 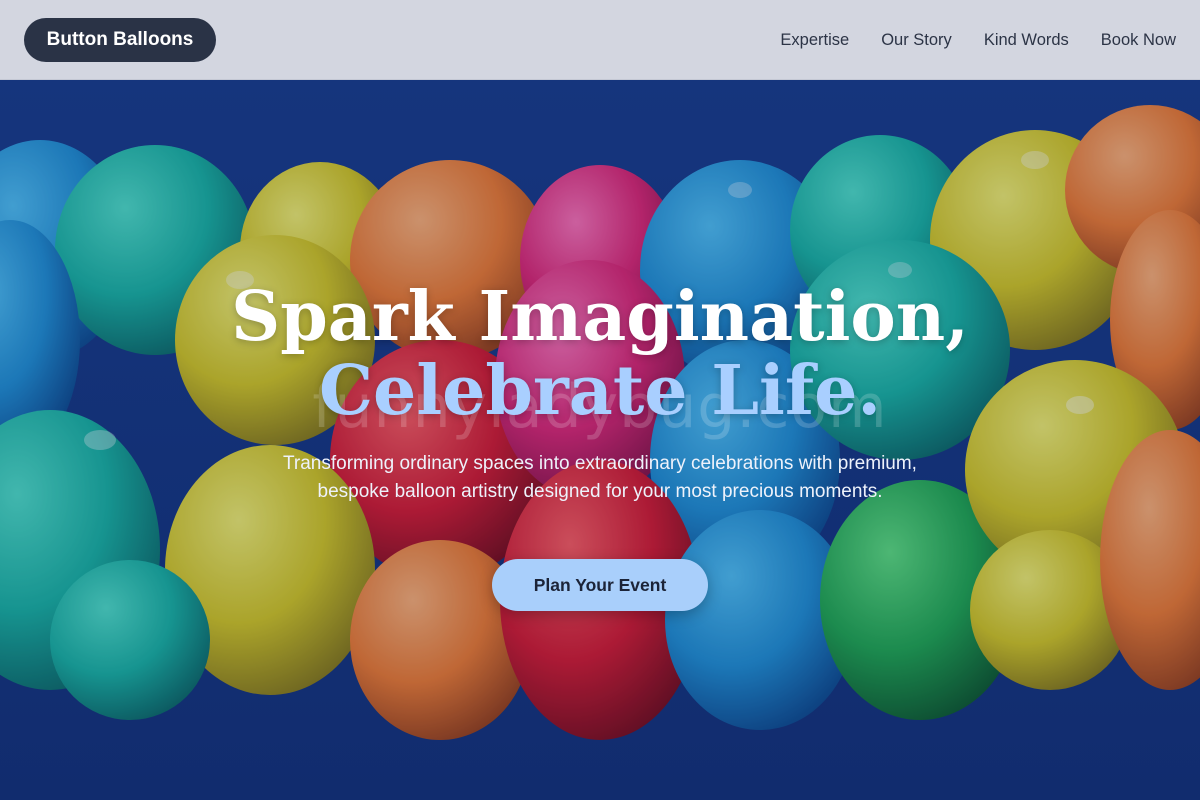 What do you see at coordinates (600, 391) in the screenshot?
I see `headline-line-2: Celebrate Life.` at bounding box center [600, 391].